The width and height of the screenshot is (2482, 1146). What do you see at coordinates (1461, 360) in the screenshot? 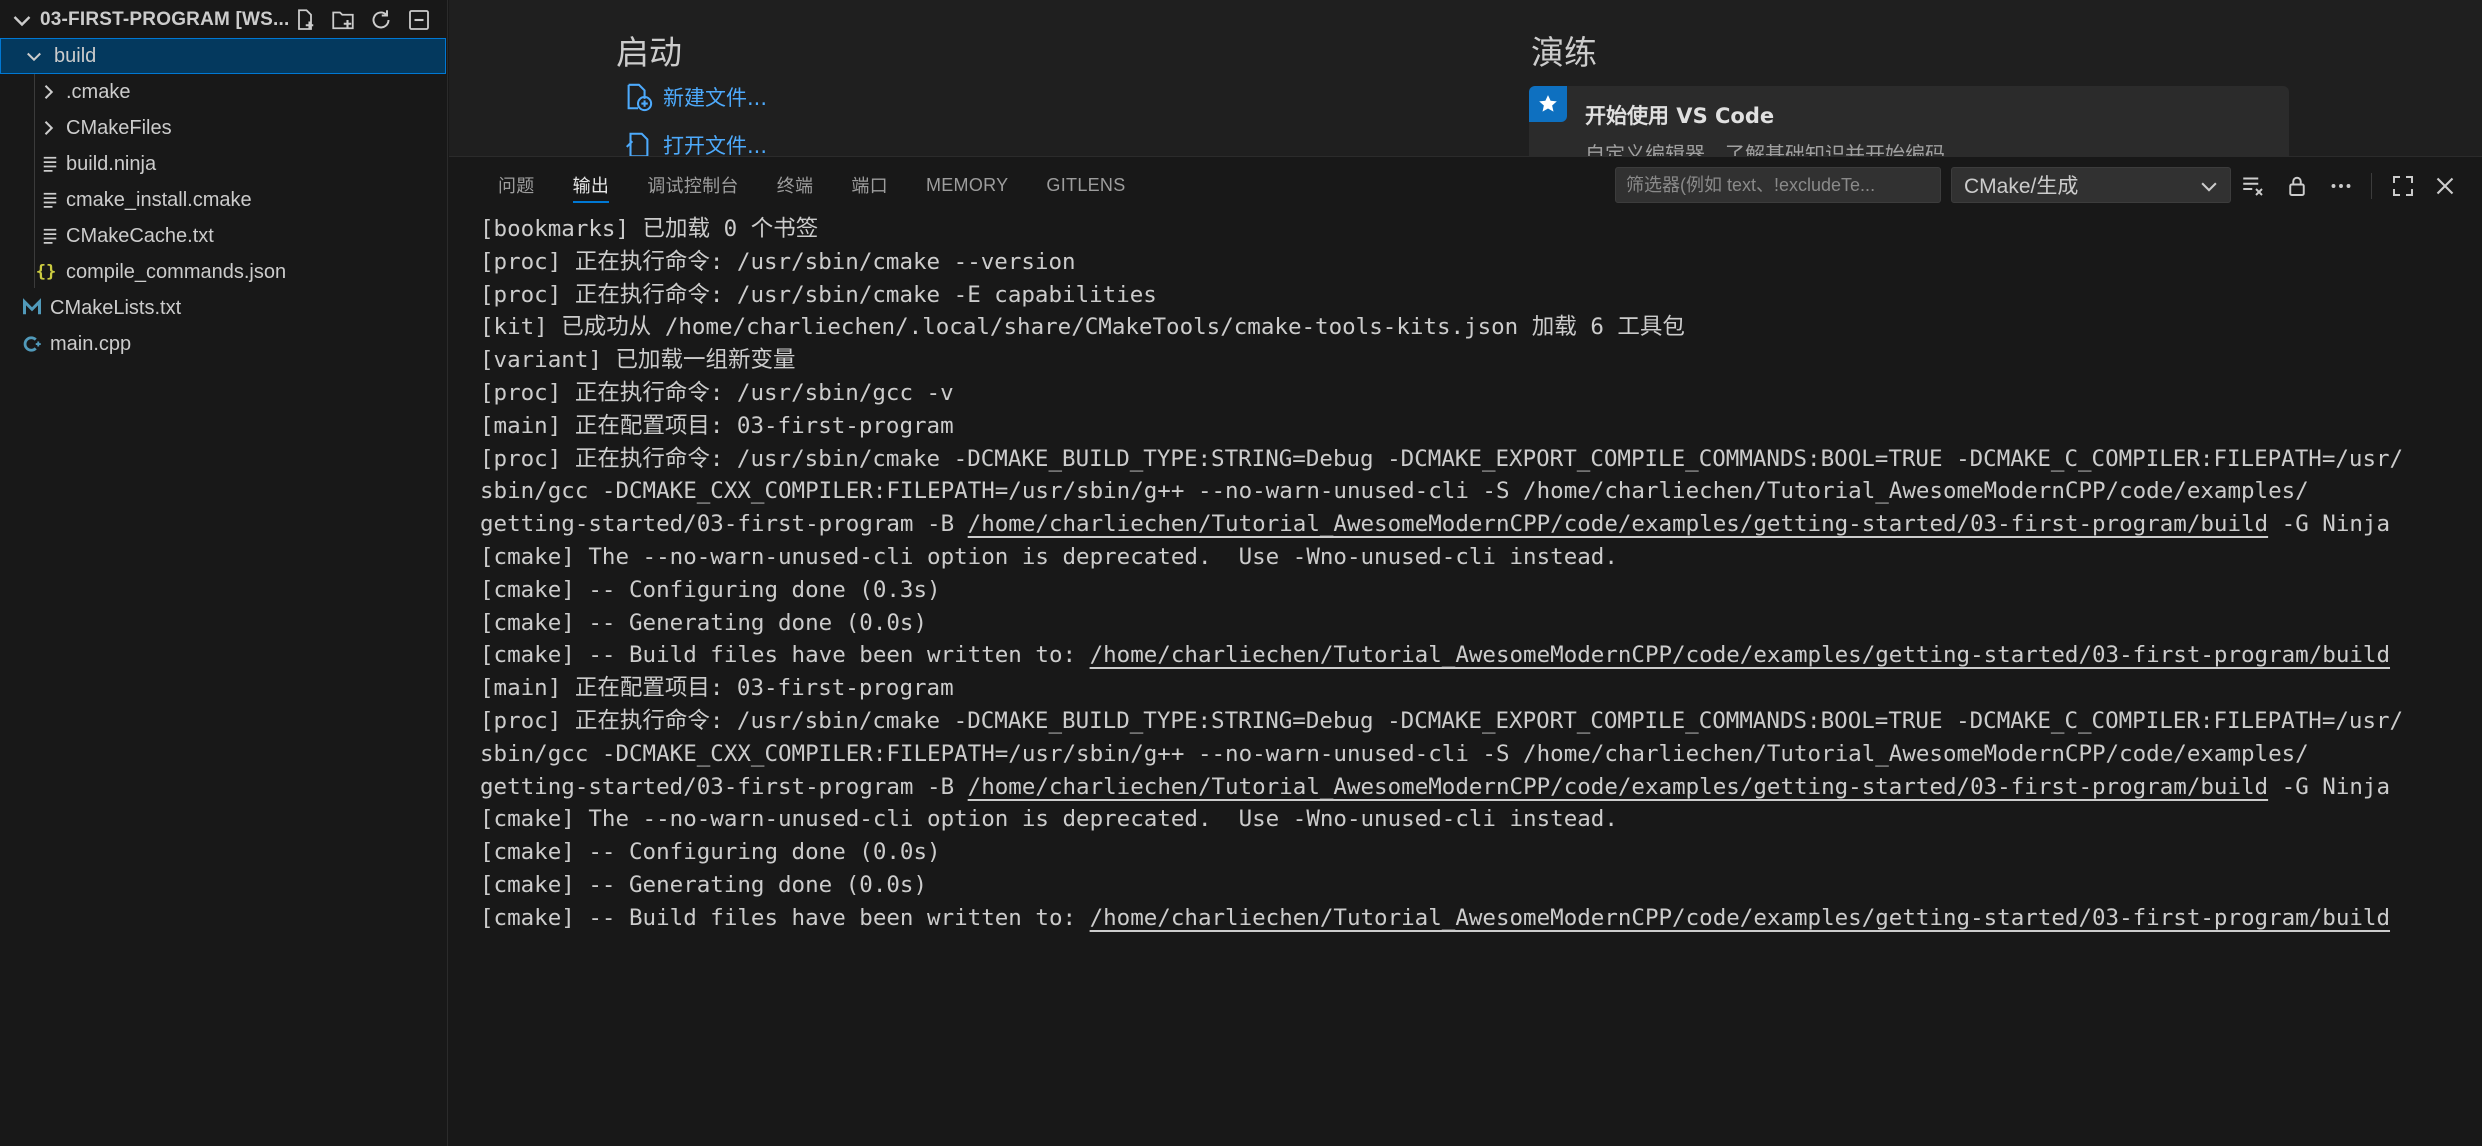
I see `output-line: [variant] 已加载一组新变量` at bounding box center [1461, 360].